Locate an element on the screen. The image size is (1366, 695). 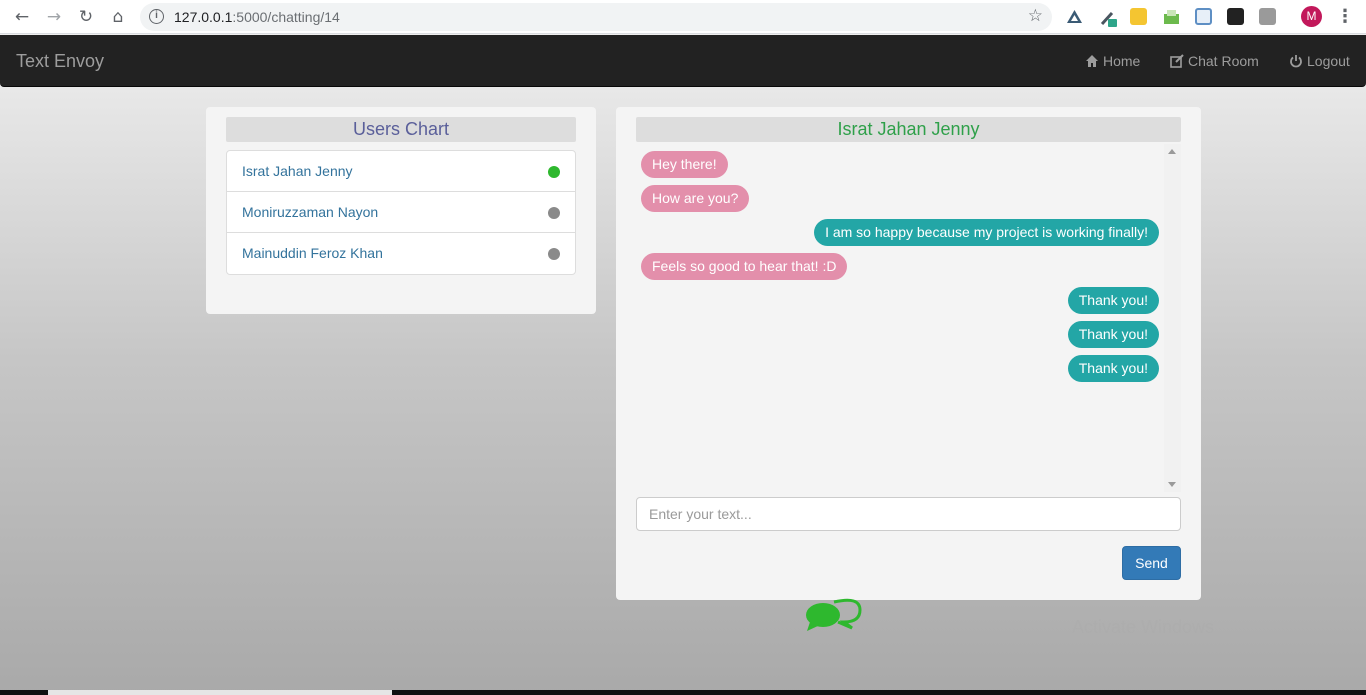
message-scrollbar is located at coordinates (1172, 318).